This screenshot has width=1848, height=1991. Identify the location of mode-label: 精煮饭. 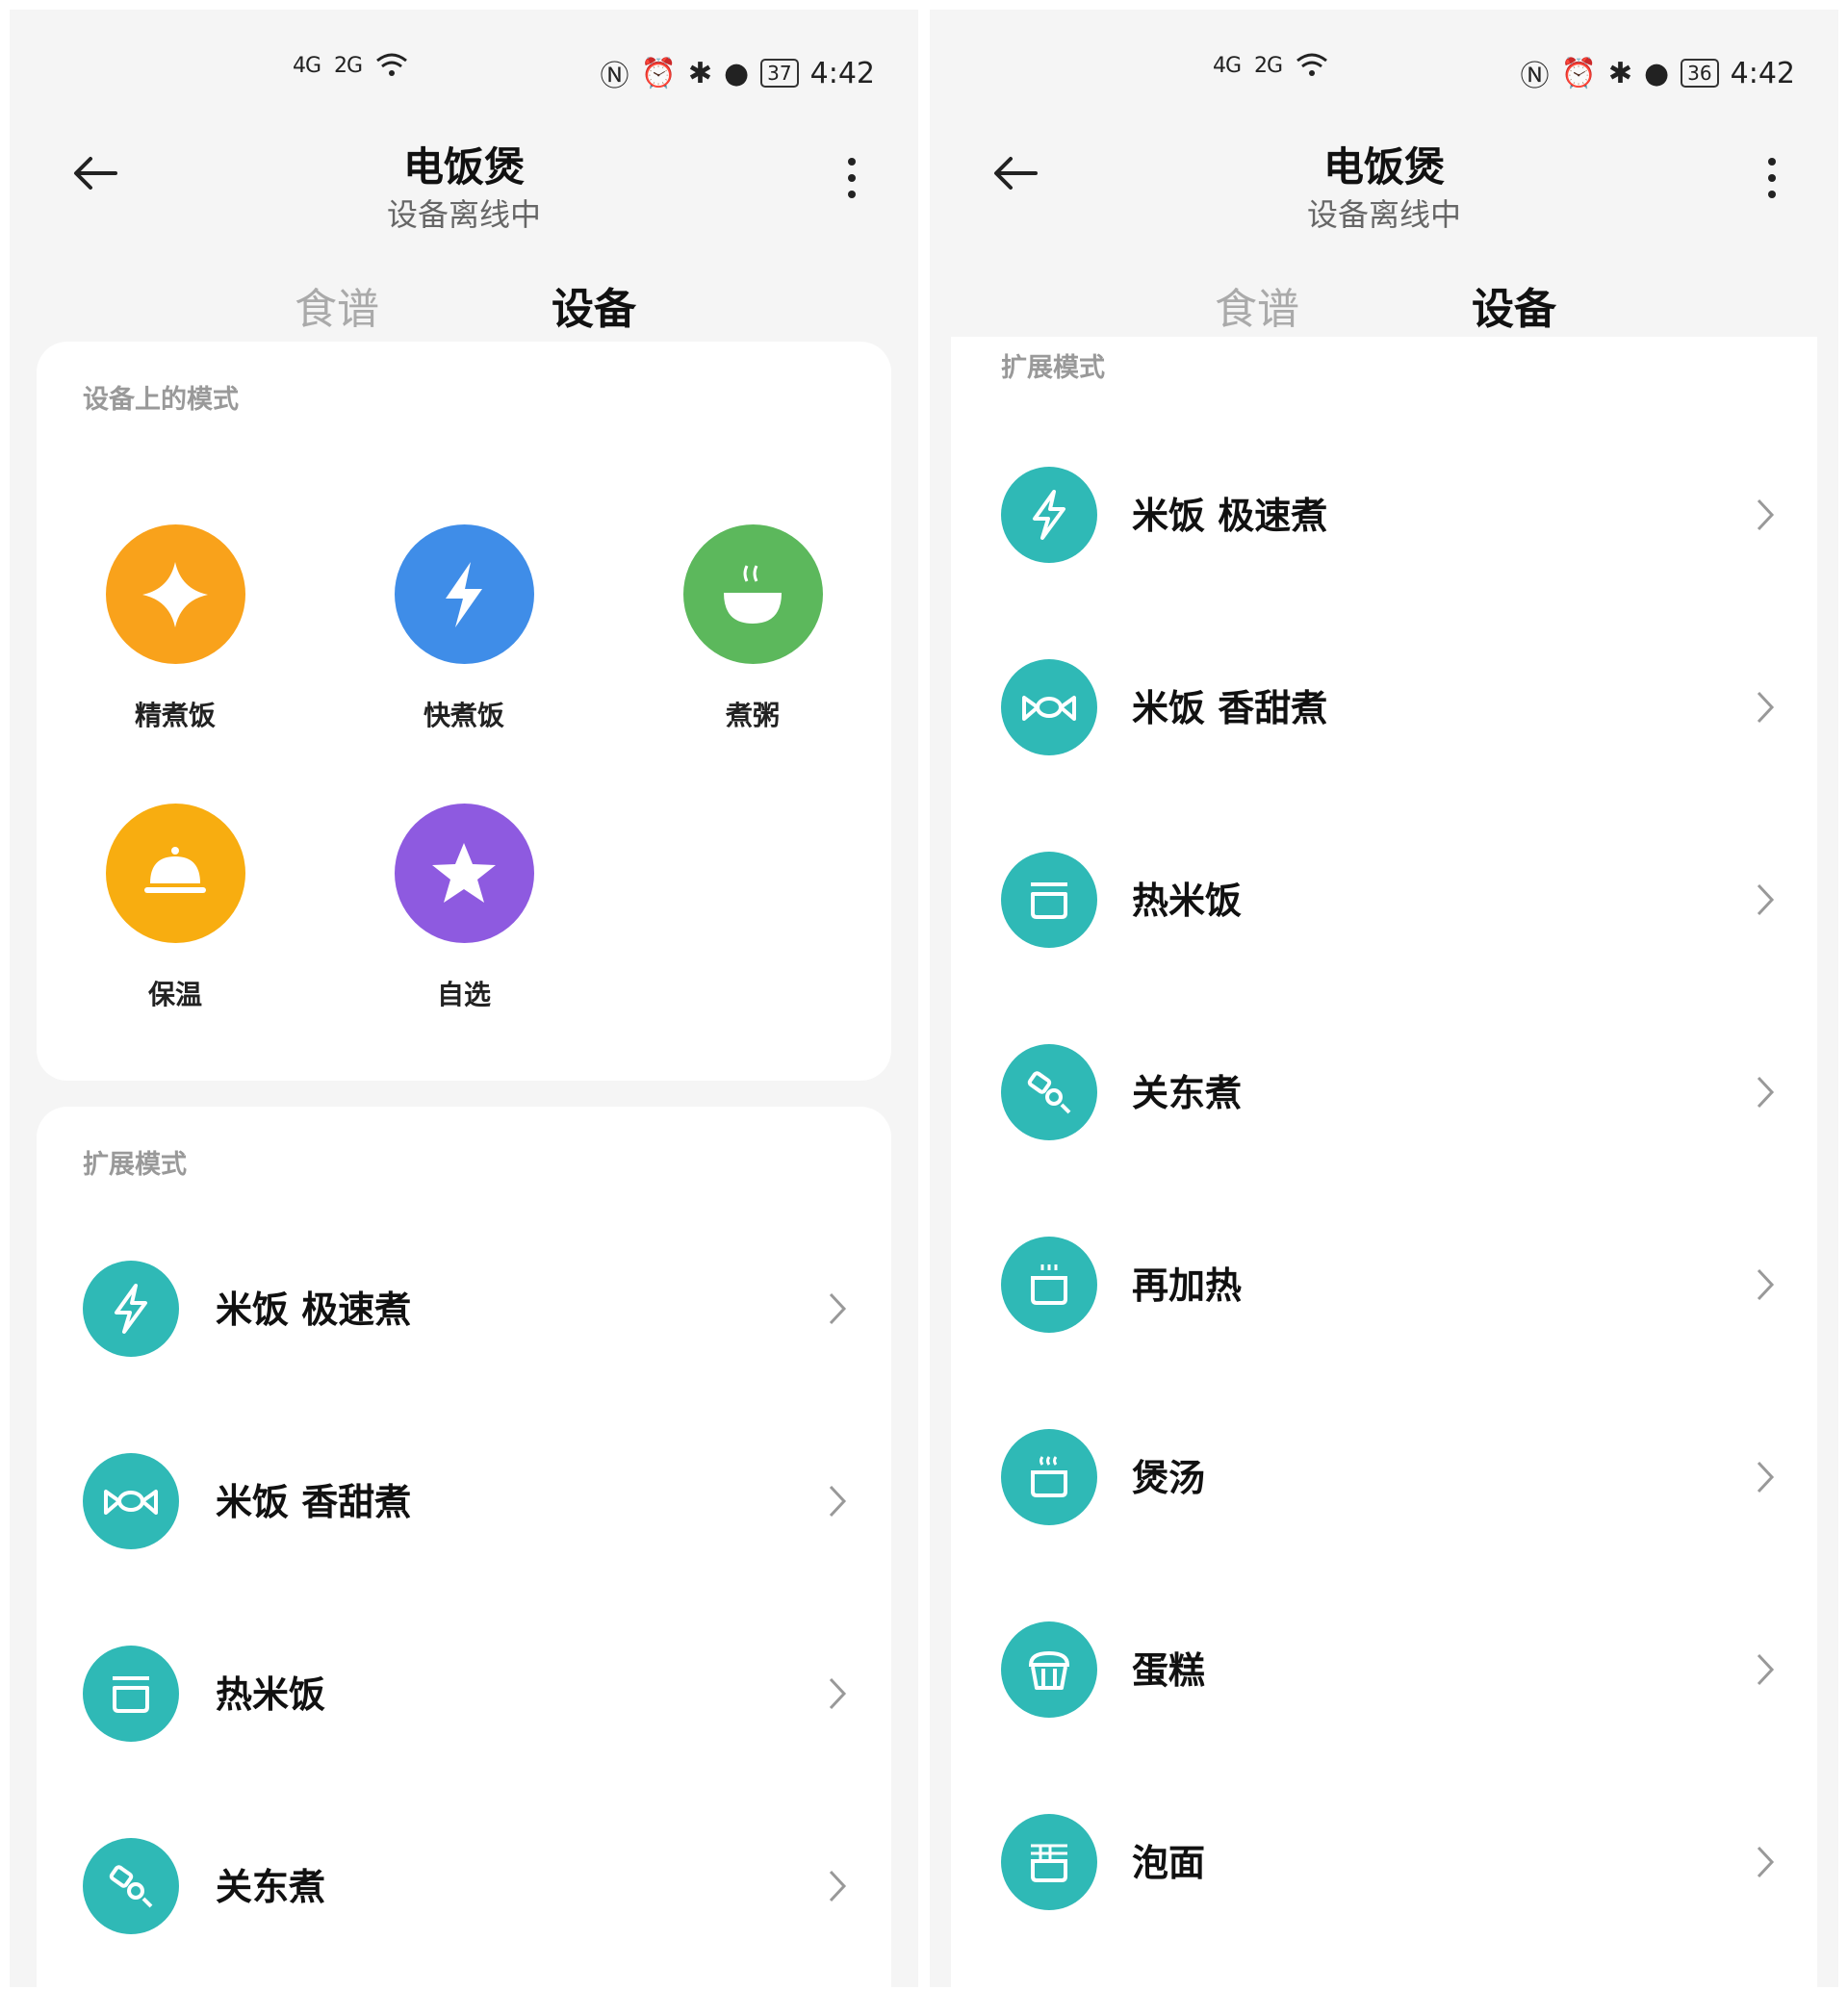
(175, 715).